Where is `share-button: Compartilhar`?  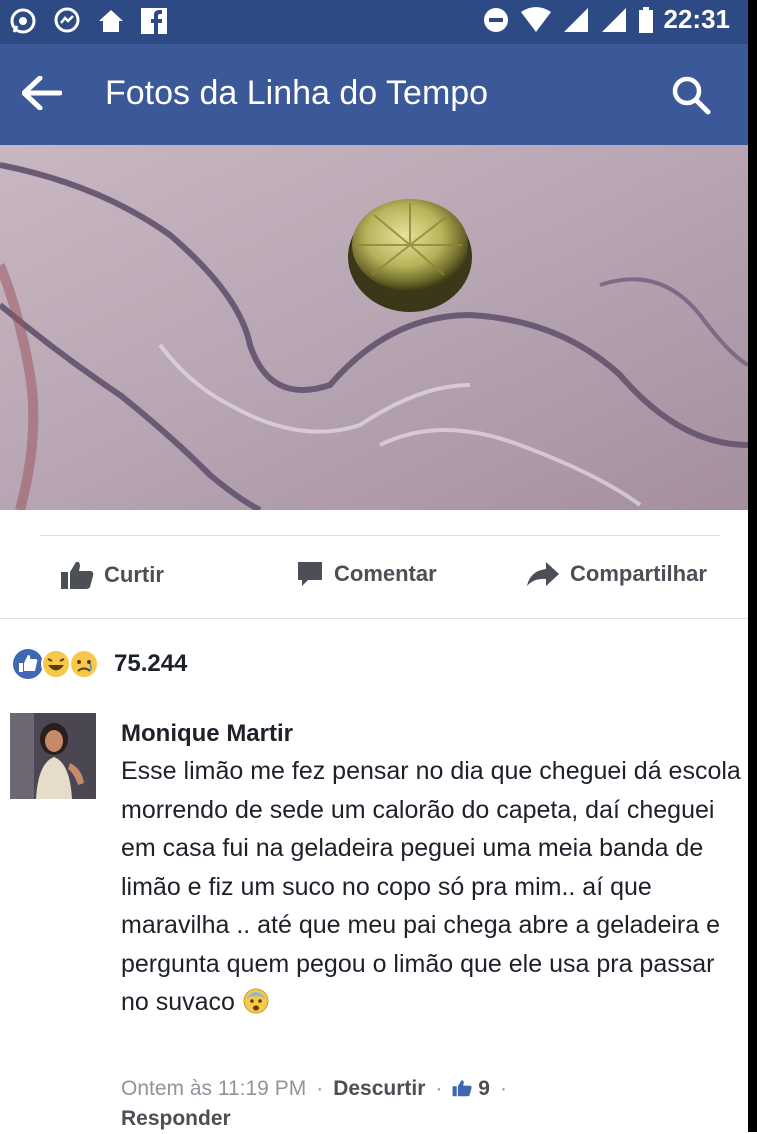 share-button: Compartilhar is located at coordinates (616, 574).